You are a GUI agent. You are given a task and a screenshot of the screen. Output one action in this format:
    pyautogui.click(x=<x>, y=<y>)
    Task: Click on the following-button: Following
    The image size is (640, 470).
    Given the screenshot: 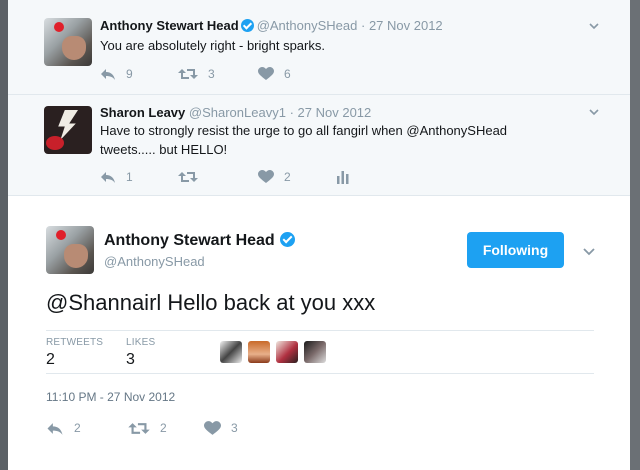 What is the action you would take?
    pyautogui.click(x=515, y=250)
    